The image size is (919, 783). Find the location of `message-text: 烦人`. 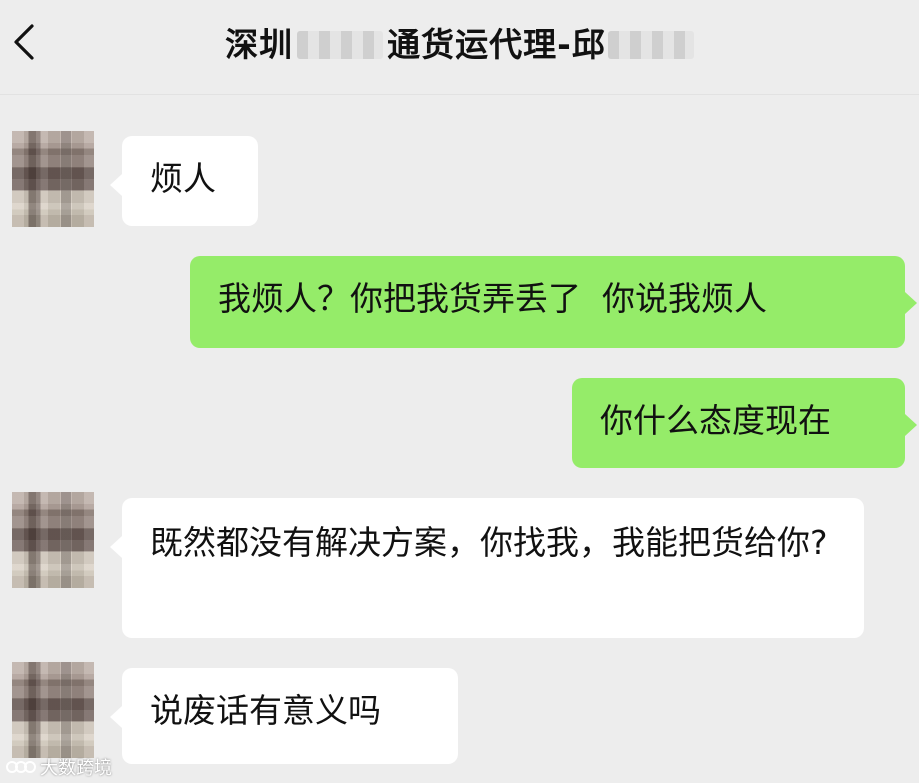

message-text: 烦人 is located at coordinates (183, 178).